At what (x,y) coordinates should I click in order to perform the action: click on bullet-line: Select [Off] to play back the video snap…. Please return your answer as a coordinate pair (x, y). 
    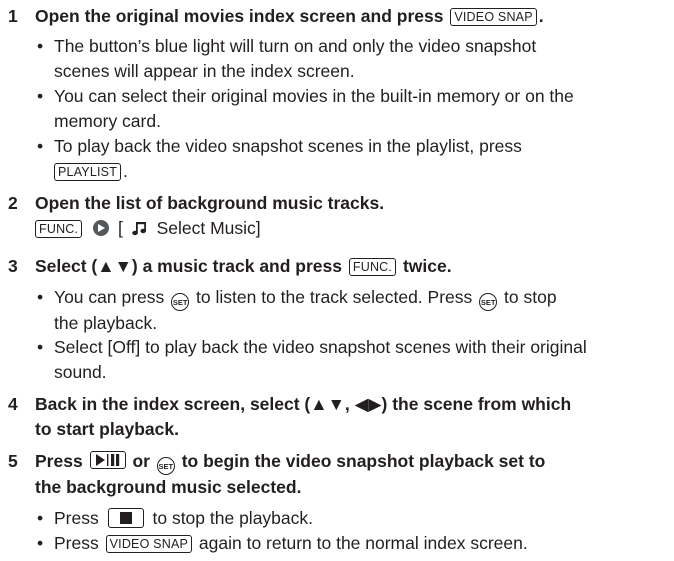
    Looking at the image, I should click on (320, 347).